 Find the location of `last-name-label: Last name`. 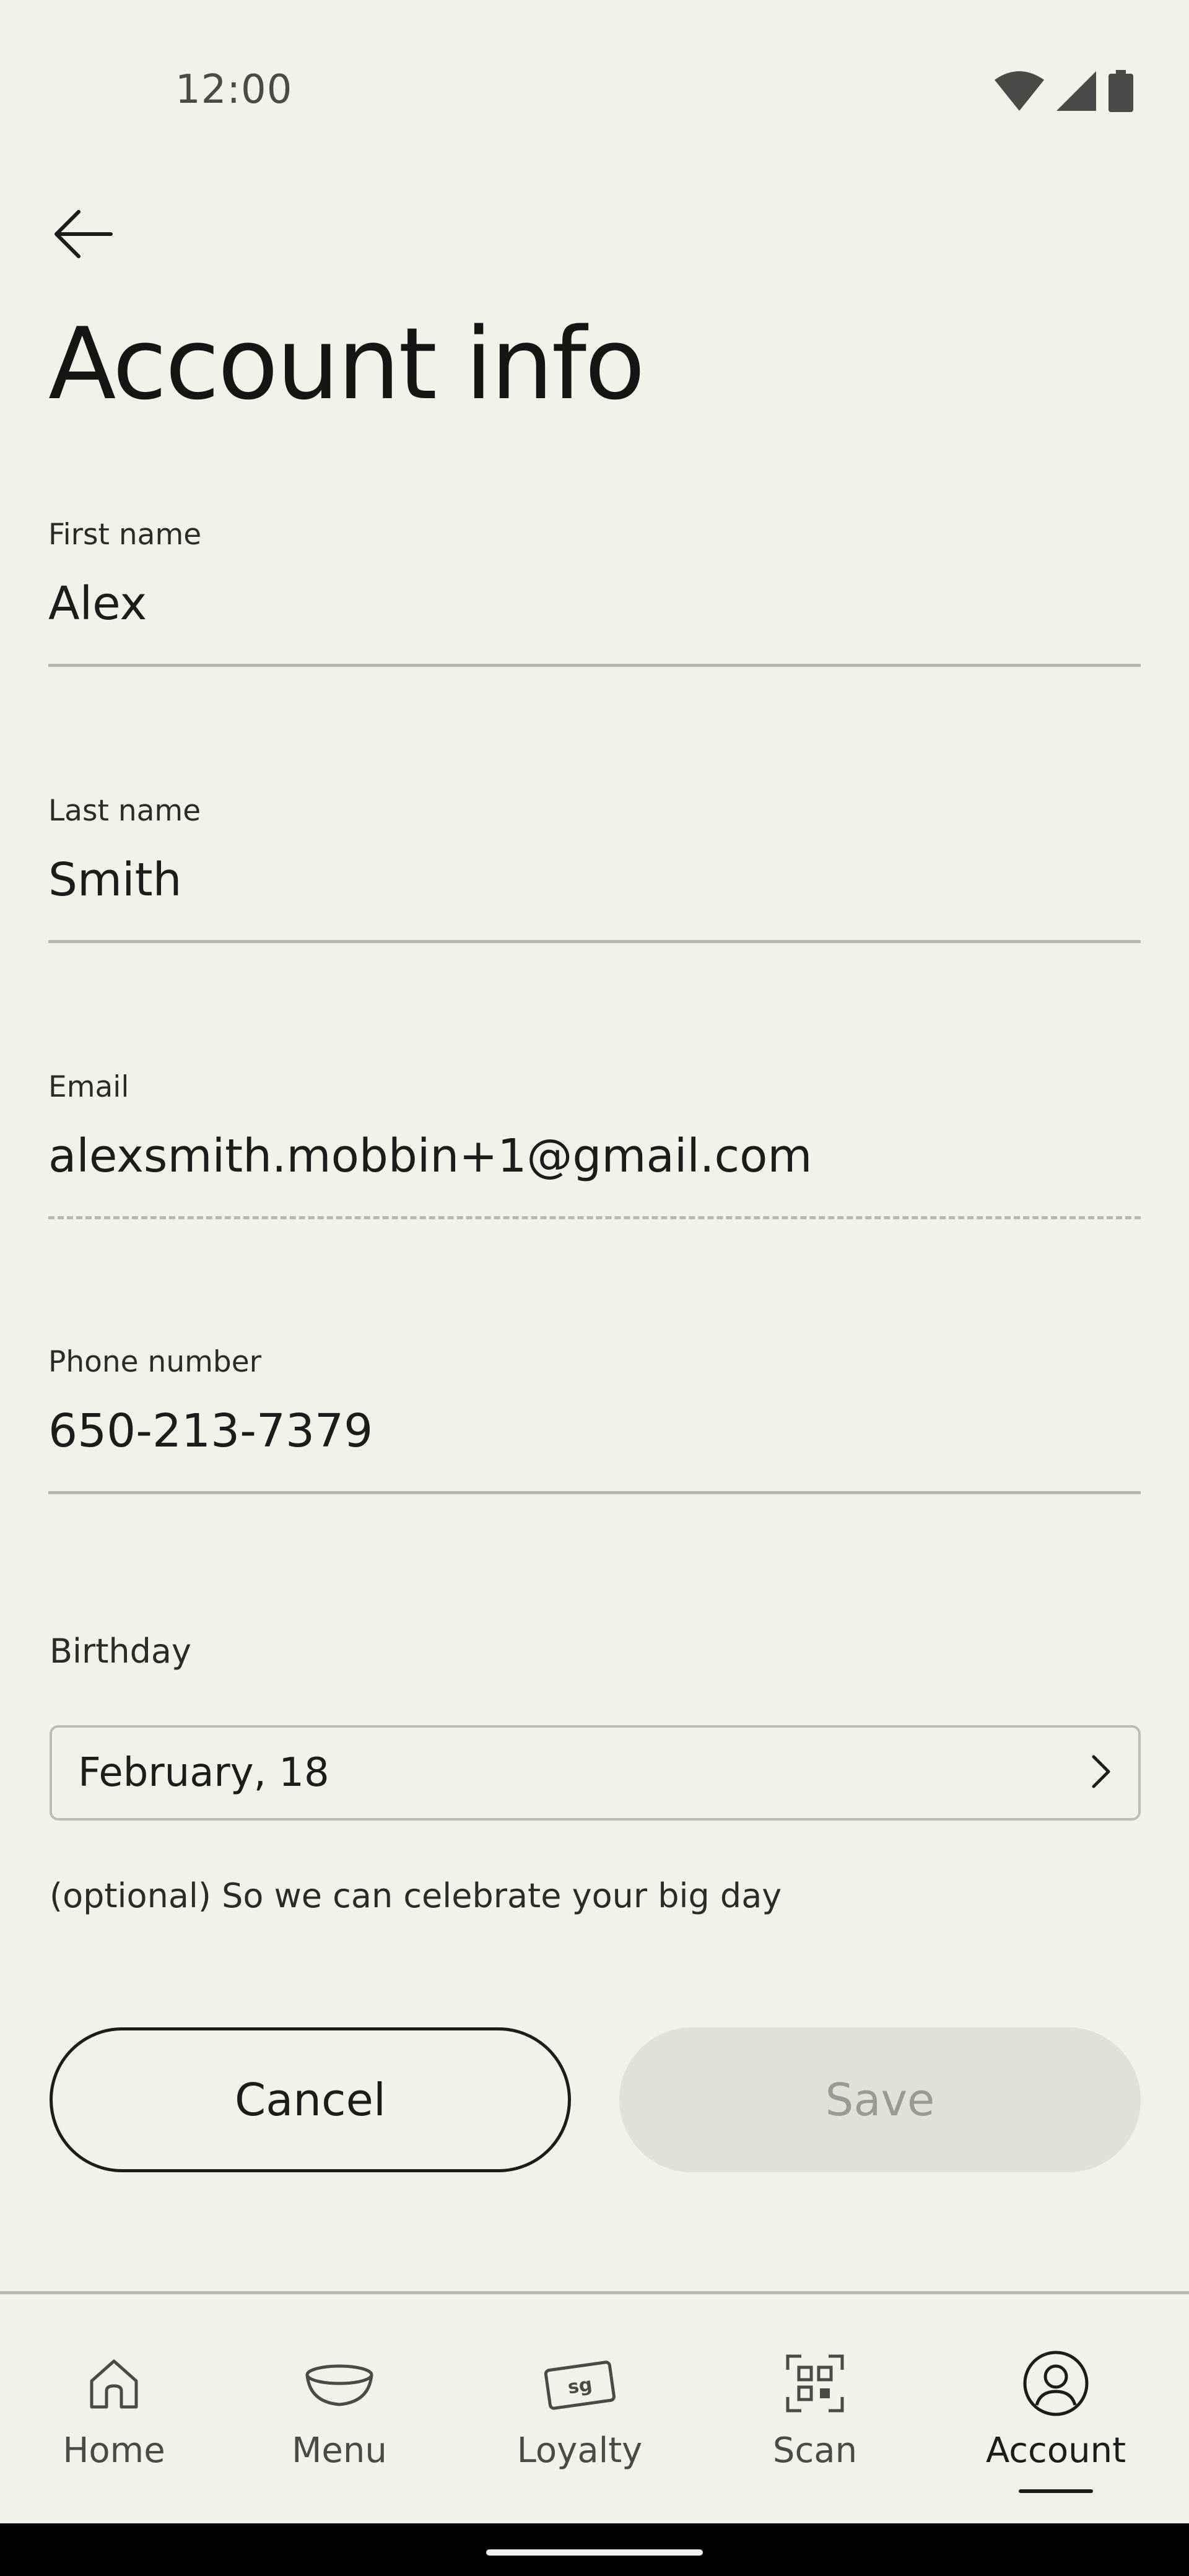

last-name-label: Last name is located at coordinates (125, 811).